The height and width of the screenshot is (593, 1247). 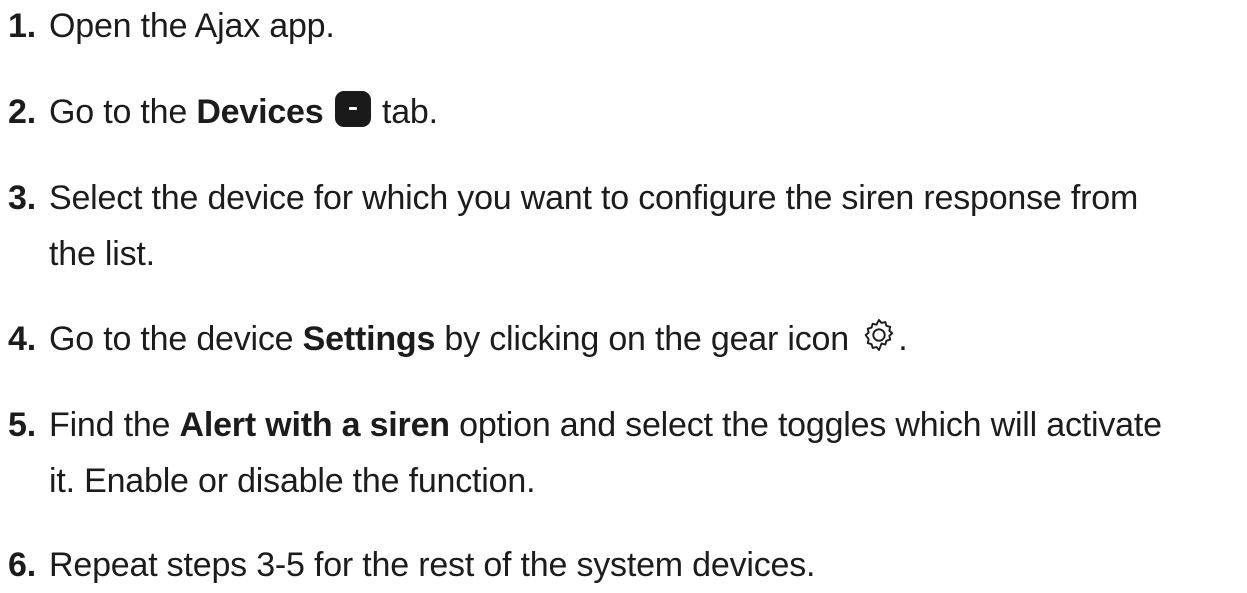 I want to click on step-text-middle: by clicking on the gear icon, so click(x=647, y=339).